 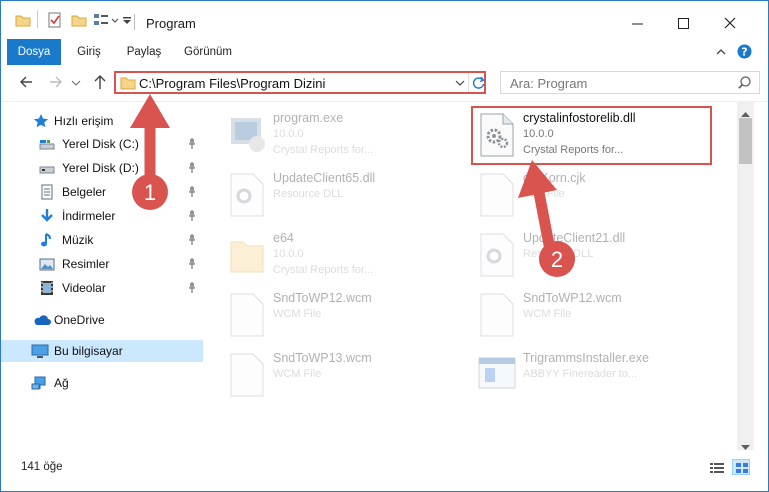 What do you see at coordinates (42, 320) in the screenshot?
I see `cloud-icon` at bounding box center [42, 320].